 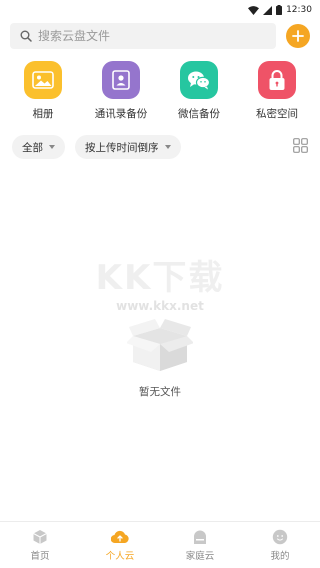 What do you see at coordinates (40, 556) in the screenshot?
I see `tab-label: 首页` at bounding box center [40, 556].